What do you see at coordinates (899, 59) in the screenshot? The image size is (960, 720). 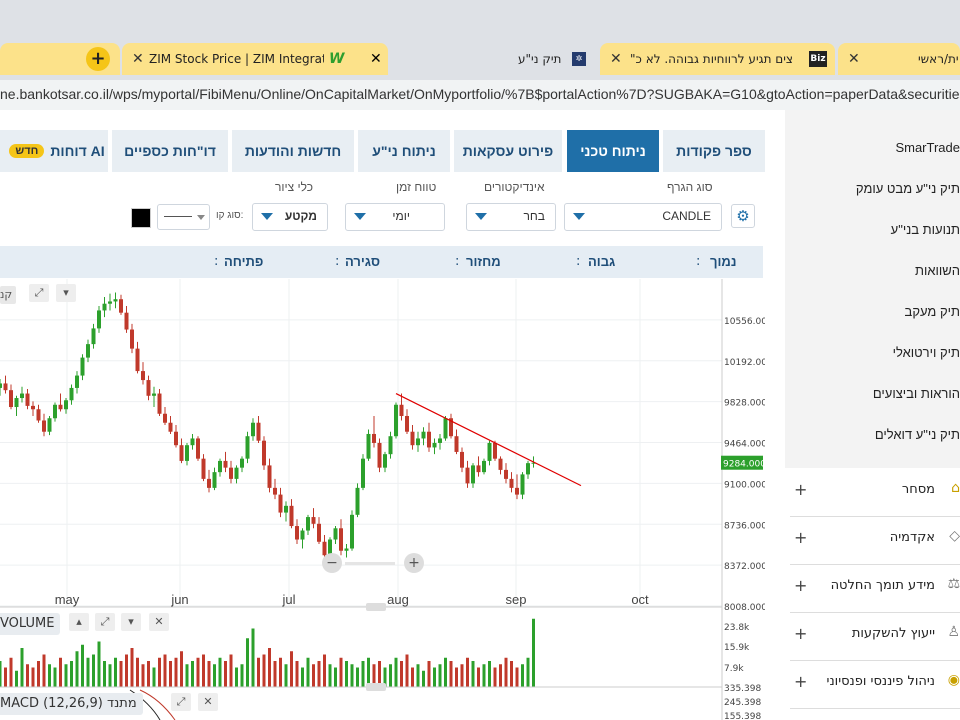 I see `browser-tab-home: ✕ ית/ראשי` at bounding box center [899, 59].